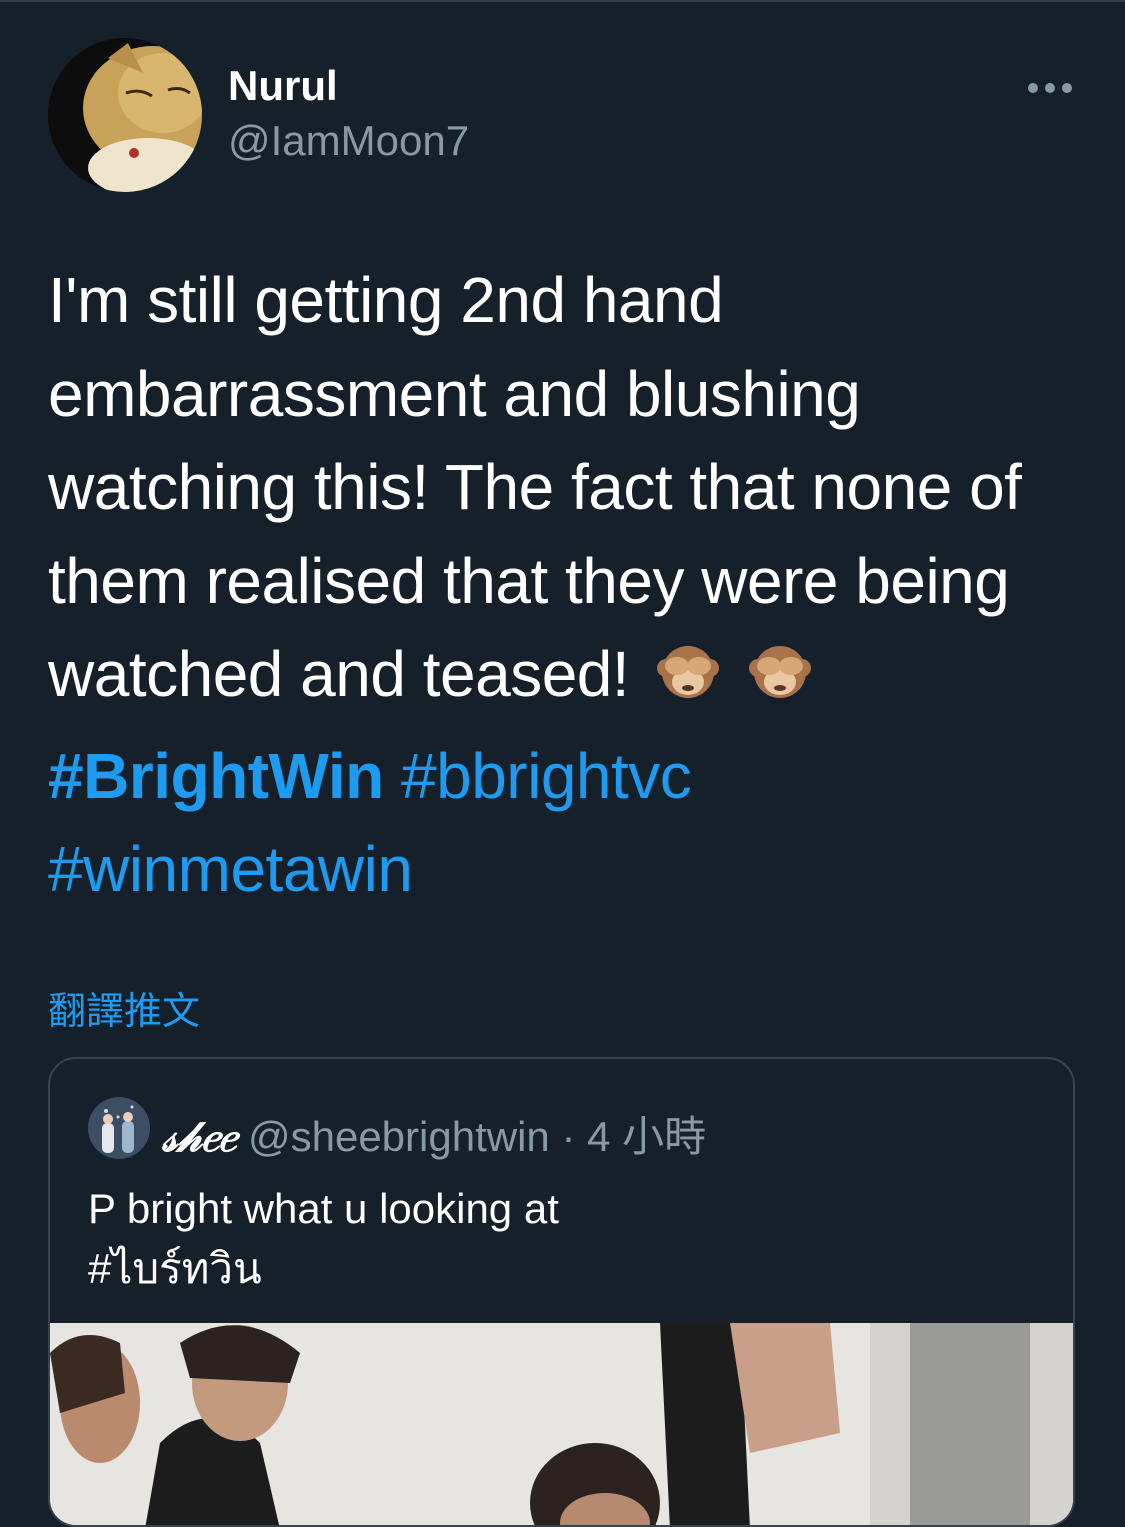  I want to click on tweet-line: them realised that they were being, so click(529, 580).